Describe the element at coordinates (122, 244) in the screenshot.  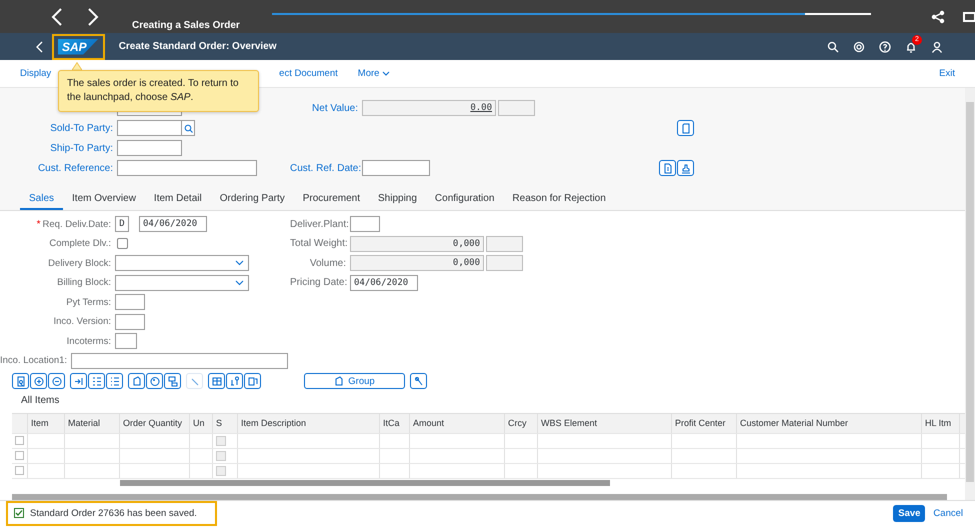
I see `checkbox` at that location.